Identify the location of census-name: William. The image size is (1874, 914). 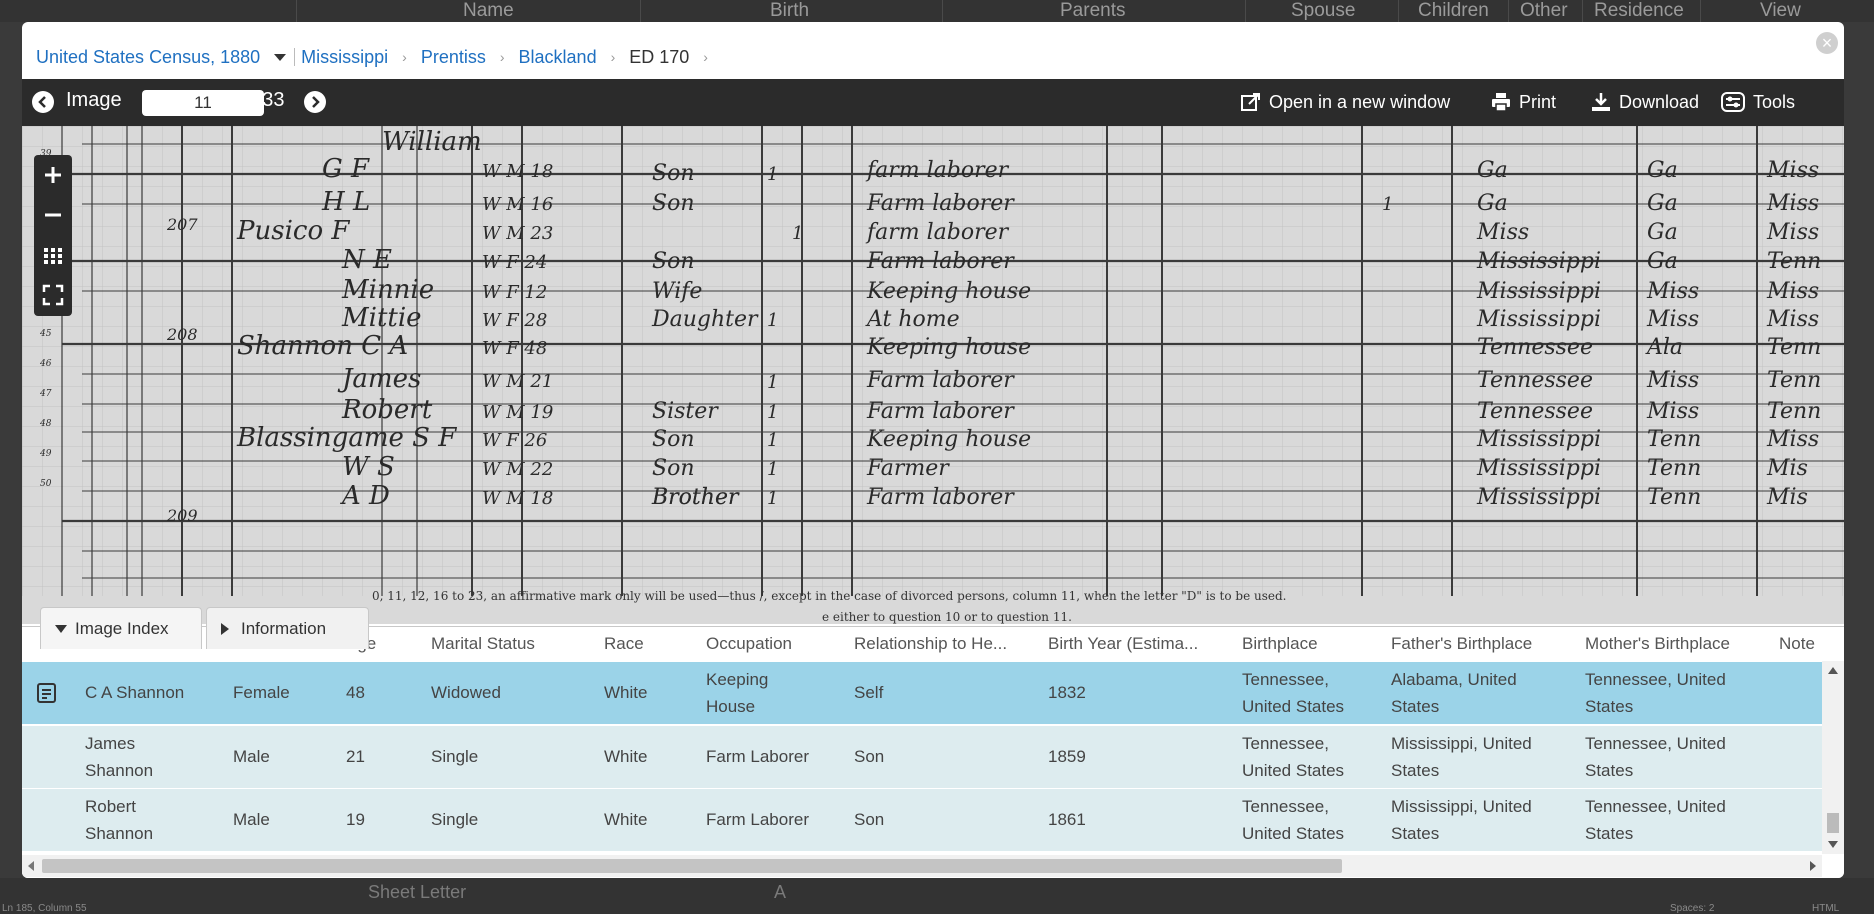
(432, 142).